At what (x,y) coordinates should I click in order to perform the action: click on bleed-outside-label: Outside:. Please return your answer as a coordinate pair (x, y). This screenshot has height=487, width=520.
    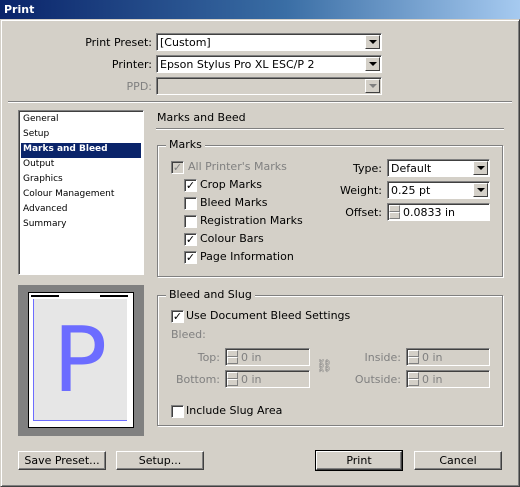
    Looking at the image, I should click on (377, 379).